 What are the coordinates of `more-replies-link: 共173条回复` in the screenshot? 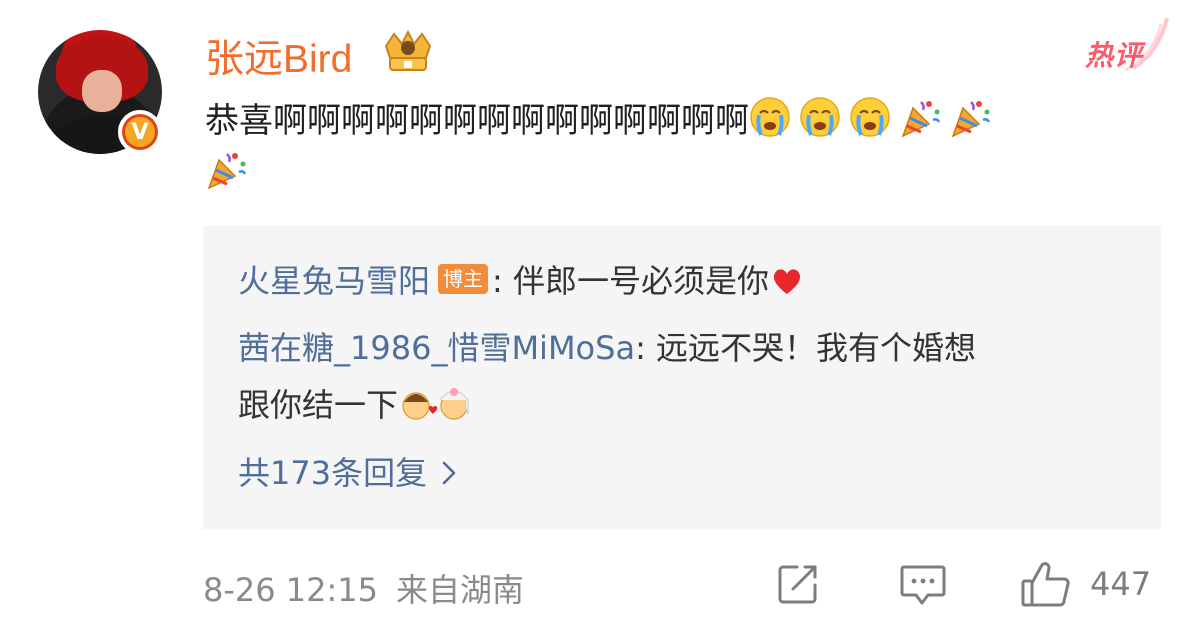 It's located at (347, 473).